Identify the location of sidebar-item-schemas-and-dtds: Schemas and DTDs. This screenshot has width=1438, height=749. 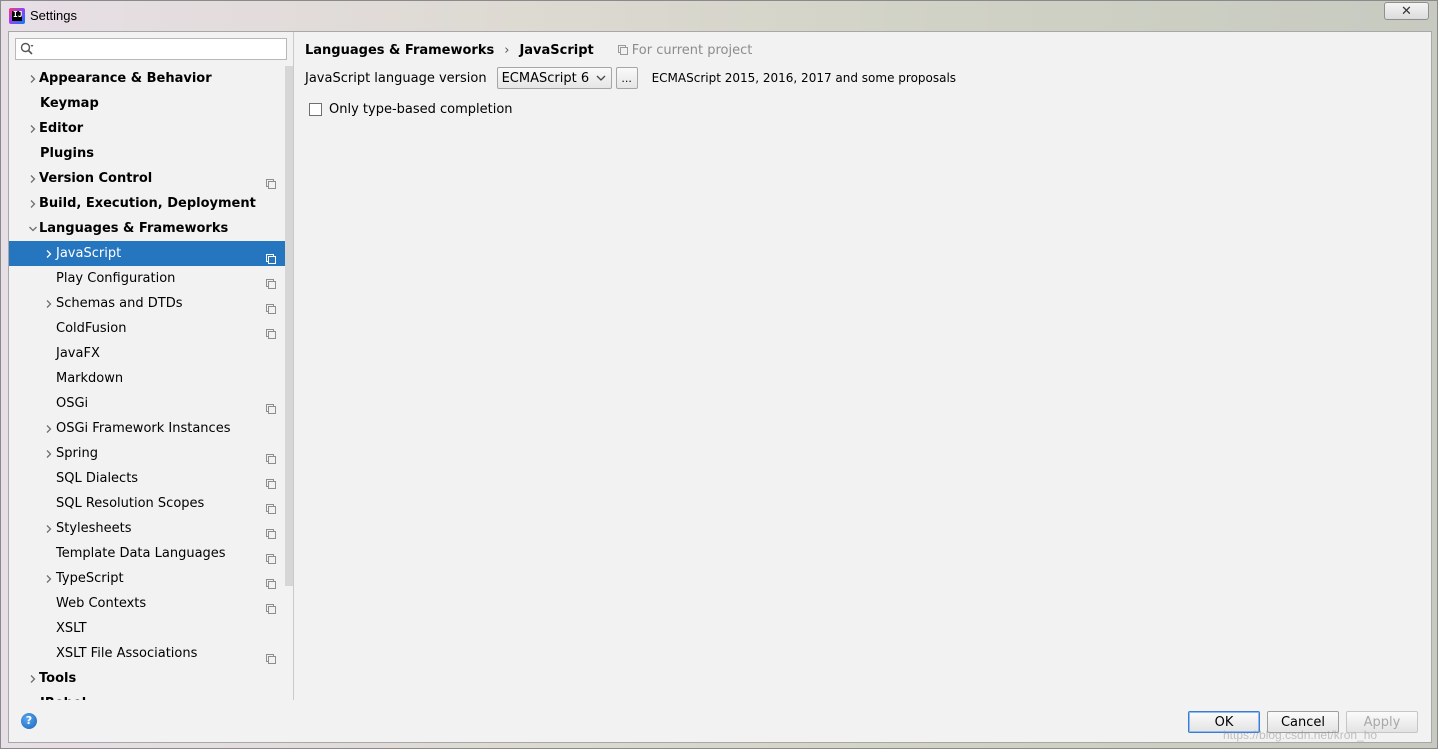
(151, 303).